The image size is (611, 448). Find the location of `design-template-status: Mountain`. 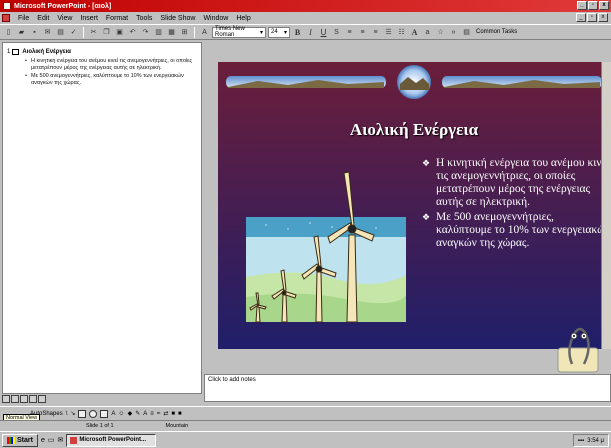

design-template-status: Mountain is located at coordinates (177, 425).